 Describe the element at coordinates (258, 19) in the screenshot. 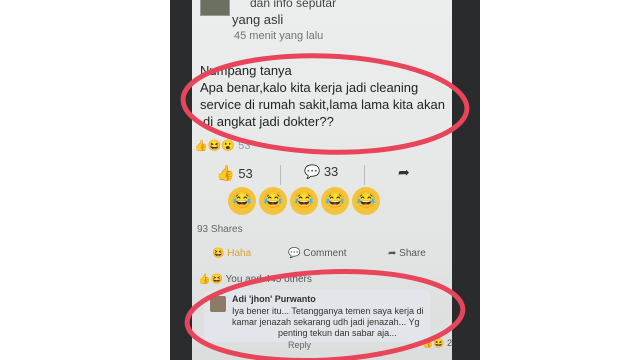

I see `post-header-line2: yang asli` at that location.